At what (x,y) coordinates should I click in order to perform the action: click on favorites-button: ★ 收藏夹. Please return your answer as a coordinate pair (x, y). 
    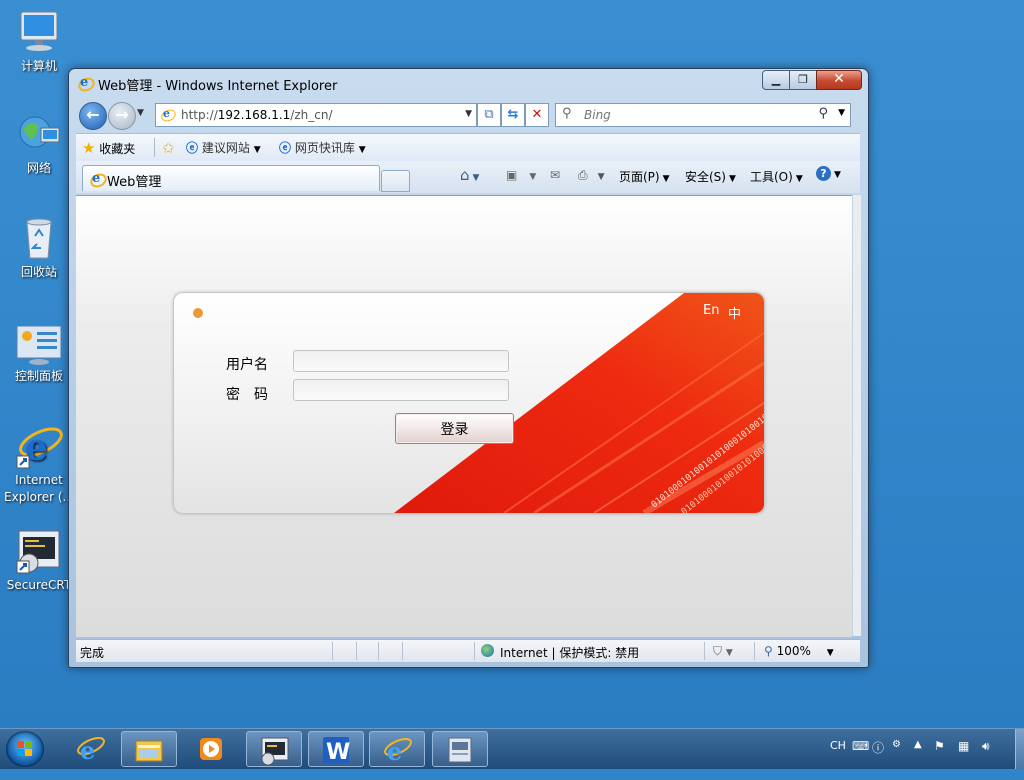
    Looking at the image, I should click on (108, 148).